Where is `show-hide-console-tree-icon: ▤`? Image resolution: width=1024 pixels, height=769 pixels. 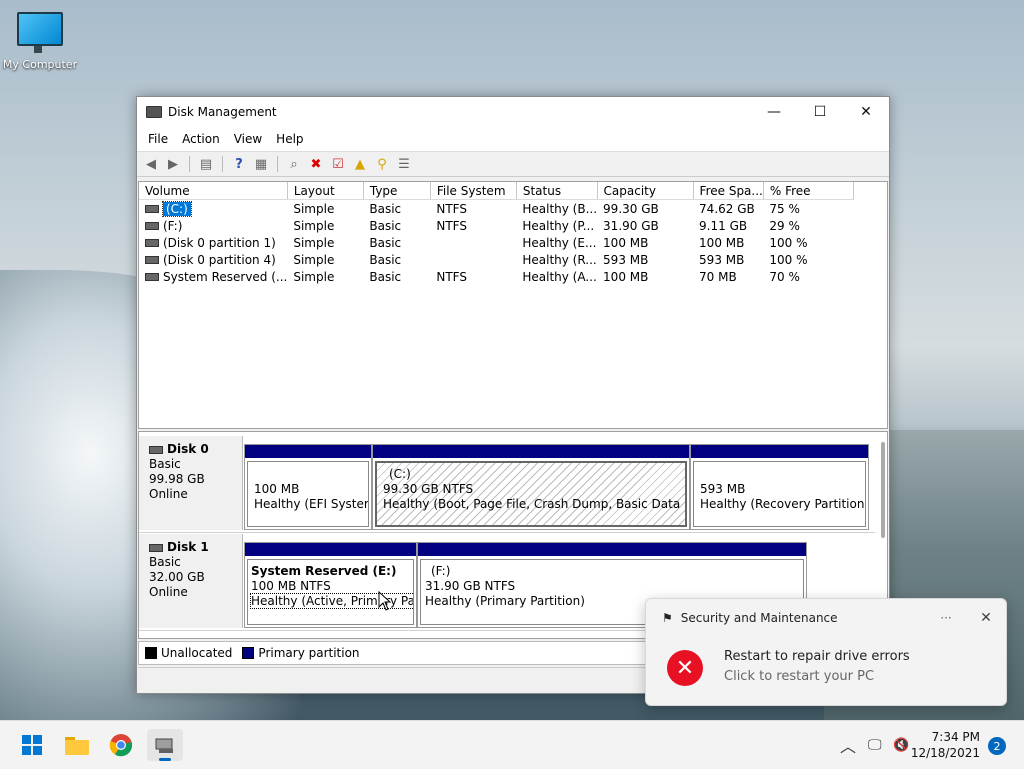
show-hide-console-tree-icon: ▤ is located at coordinates (206, 164).